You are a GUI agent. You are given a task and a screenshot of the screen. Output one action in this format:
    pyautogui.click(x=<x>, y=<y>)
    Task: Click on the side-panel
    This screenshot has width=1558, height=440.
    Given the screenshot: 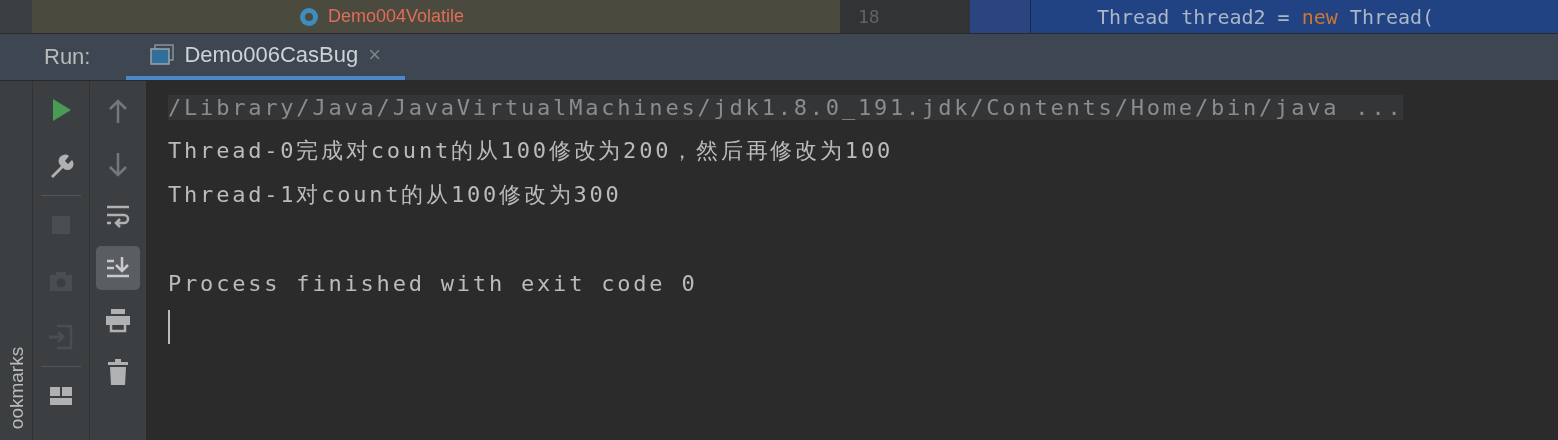 What is the action you would take?
    pyautogui.click(x=16, y=16)
    